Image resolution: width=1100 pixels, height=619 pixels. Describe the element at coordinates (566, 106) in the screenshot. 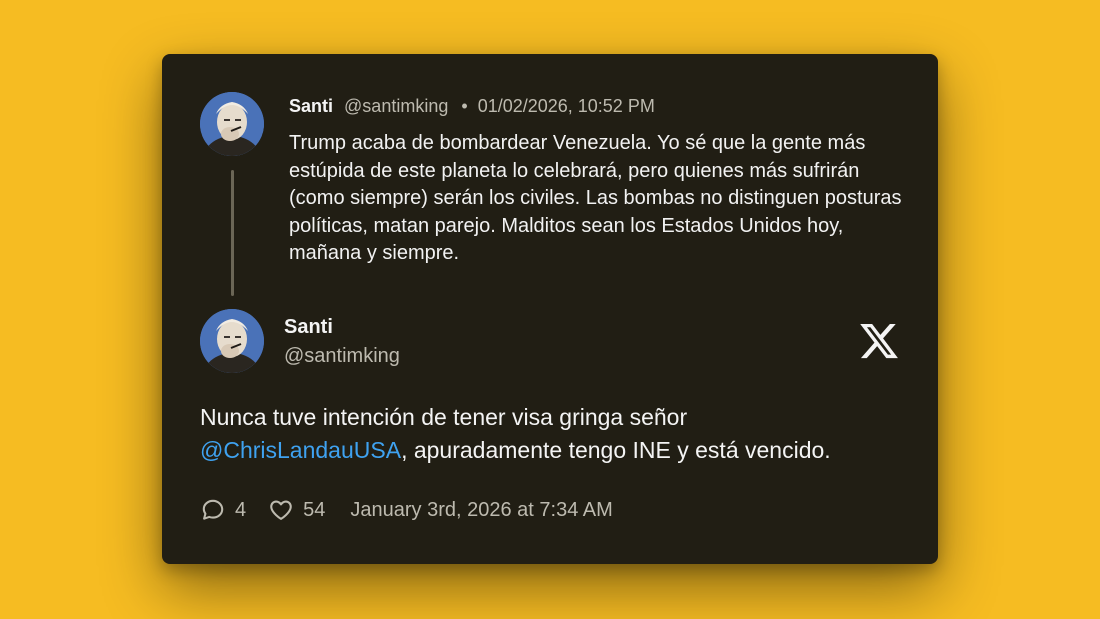

I see `quoted-timestamp: 01/02/2026, 10:52 PM` at that location.